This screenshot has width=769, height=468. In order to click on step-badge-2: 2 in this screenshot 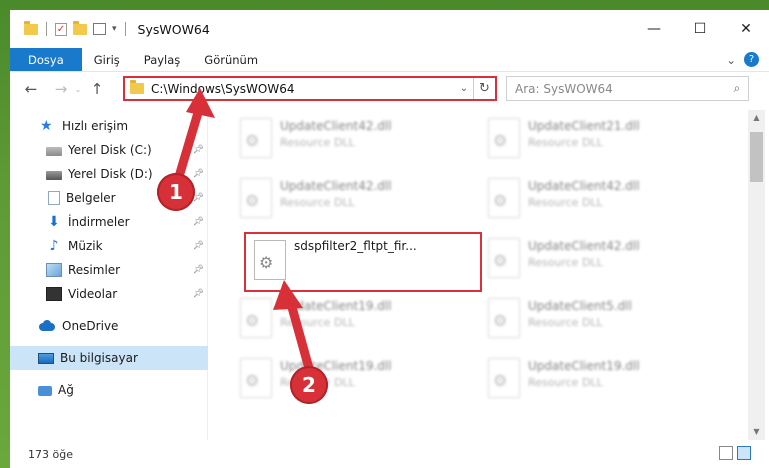, I will do `click(309, 385)`.